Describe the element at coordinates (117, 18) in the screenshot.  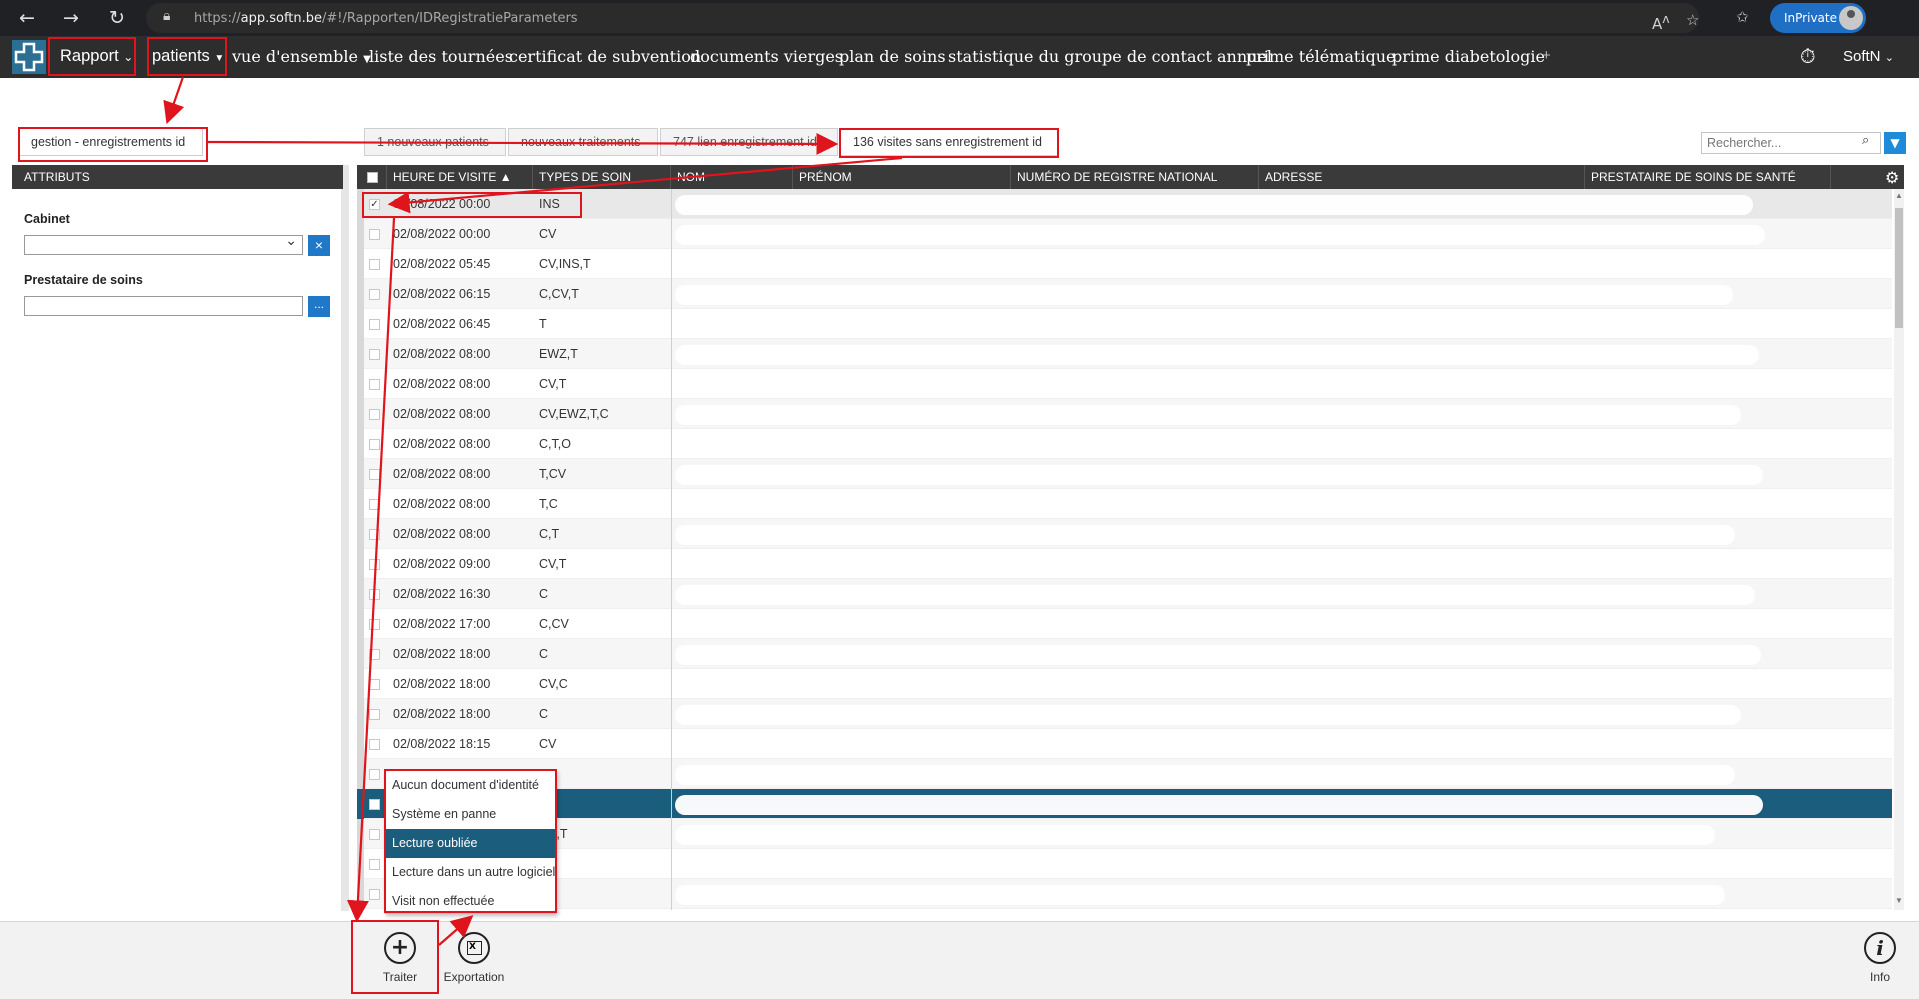
I see `reload-icon: ↻` at that location.